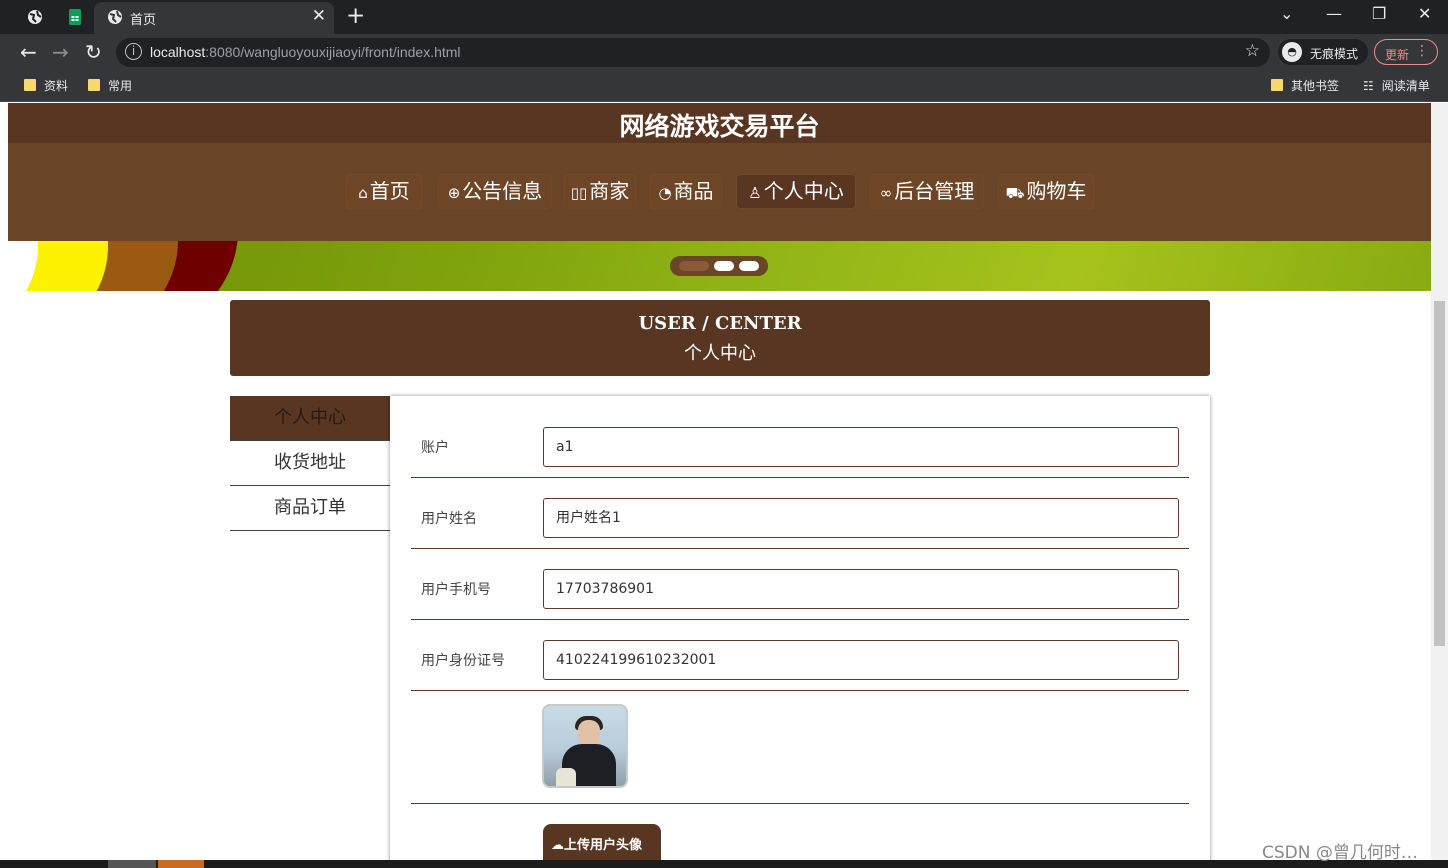 The width and height of the screenshot is (1448, 868). What do you see at coordinates (133, 51) in the screenshot?
I see `info-icon: i` at bounding box center [133, 51].